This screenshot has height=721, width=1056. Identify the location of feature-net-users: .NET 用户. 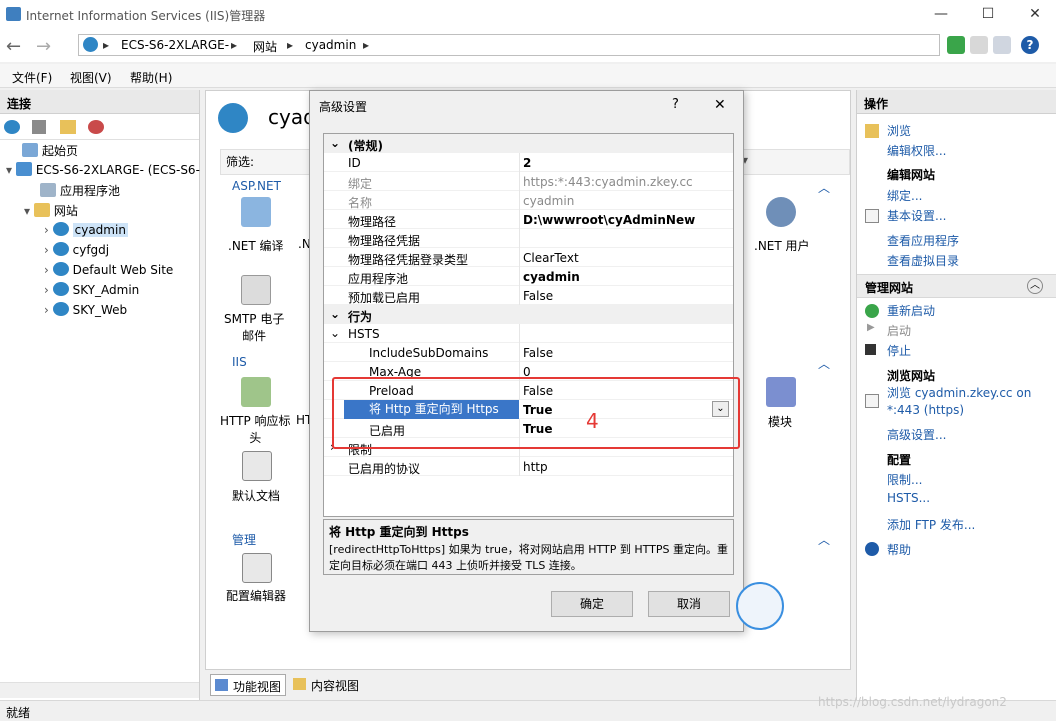
(782, 245).